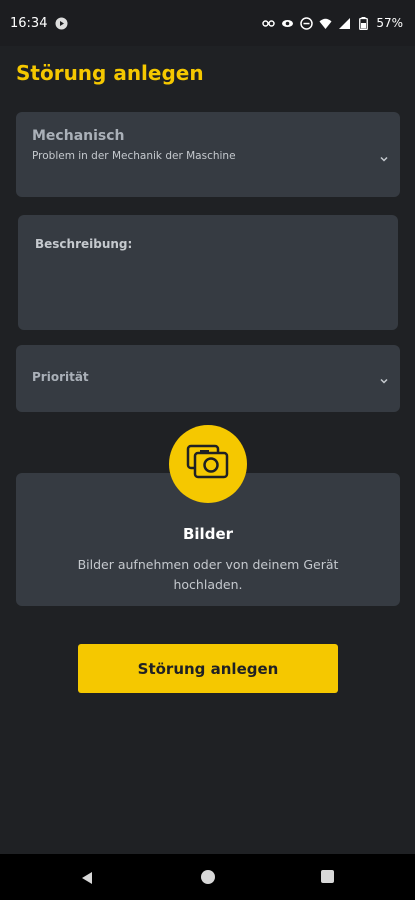 The width and height of the screenshot is (415, 900). I want to click on battery-icon, so click(363, 23).